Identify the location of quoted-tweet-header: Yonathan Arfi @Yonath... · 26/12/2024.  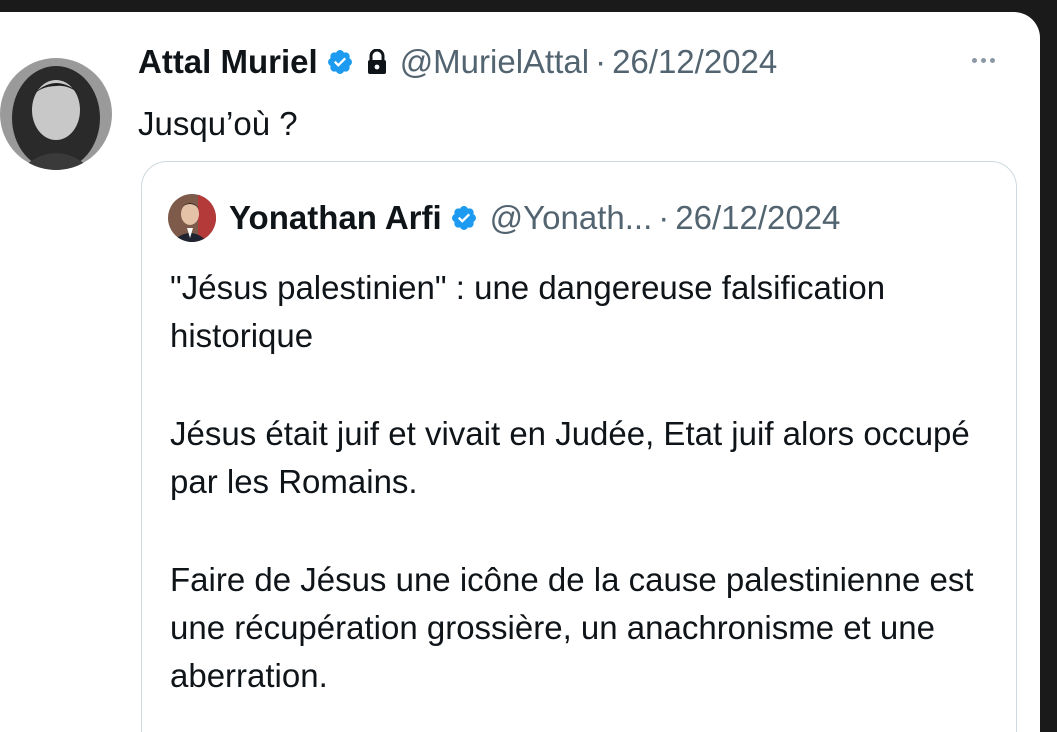
(534, 218).